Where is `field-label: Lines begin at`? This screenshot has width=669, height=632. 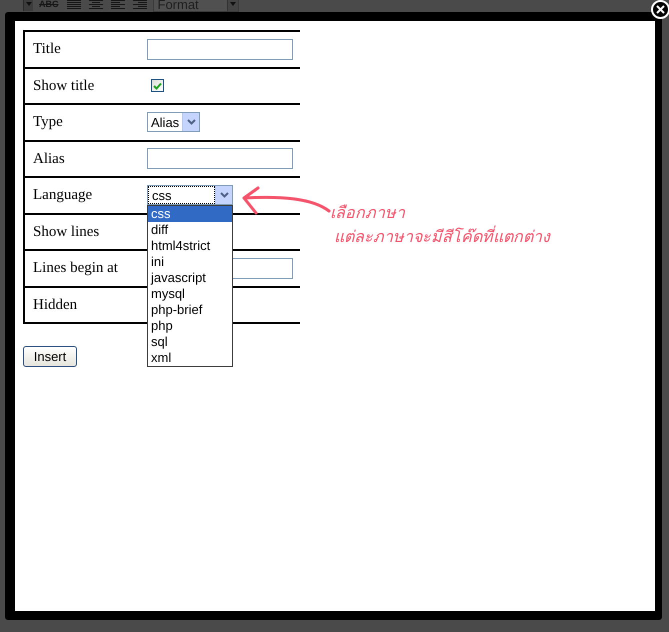 field-label: Lines begin at is located at coordinates (75, 268).